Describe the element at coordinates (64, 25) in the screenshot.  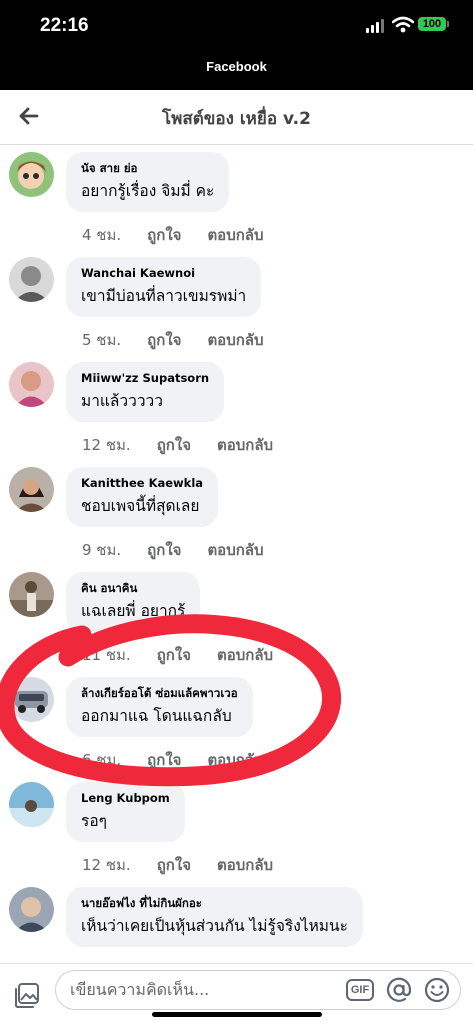
I see `status-time: 22:16` at that location.